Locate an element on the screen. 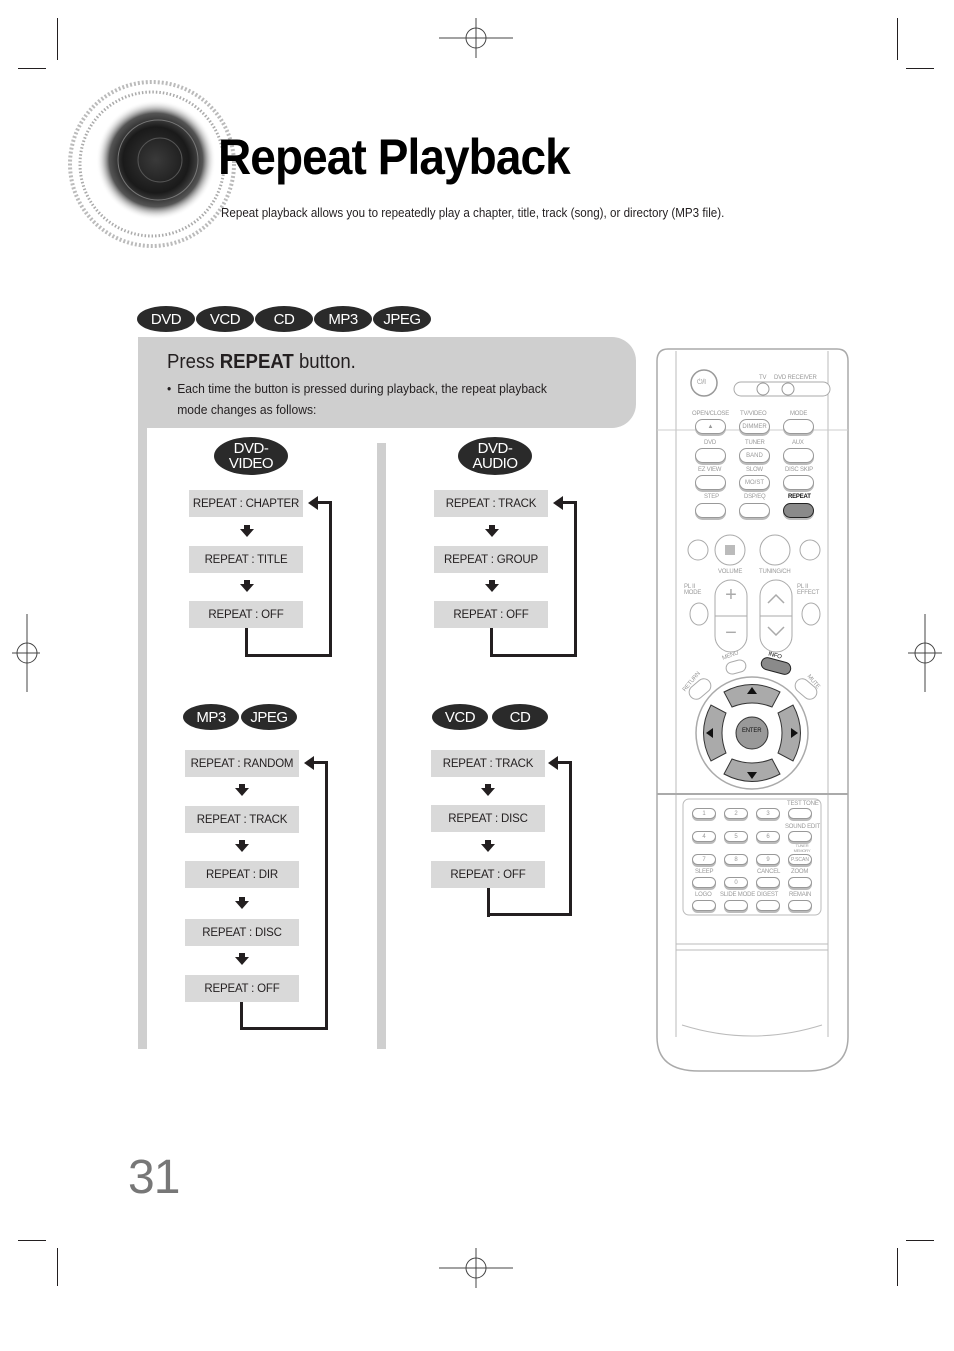  disc-badge-cd: CD is located at coordinates (284, 319).